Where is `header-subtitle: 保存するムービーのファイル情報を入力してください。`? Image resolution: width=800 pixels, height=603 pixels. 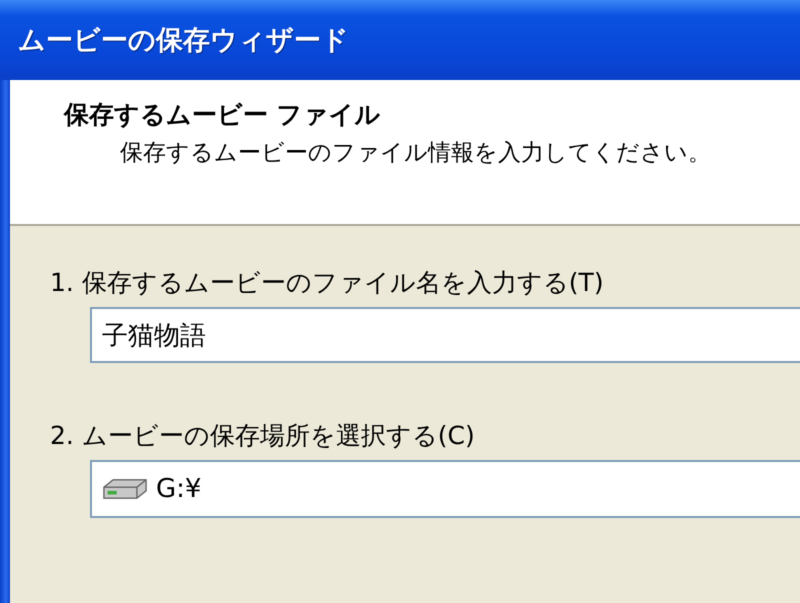
header-subtitle: 保存するムービーのファイル情報を入力してください。 is located at coordinates (415, 153).